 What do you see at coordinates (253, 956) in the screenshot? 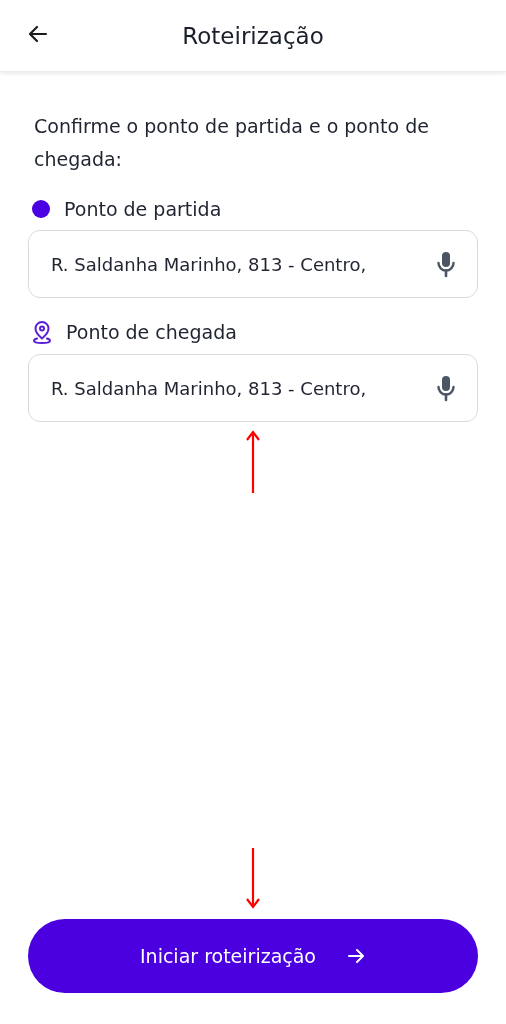
I see `start-routing-button: Iniciar roteirização` at bounding box center [253, 956].